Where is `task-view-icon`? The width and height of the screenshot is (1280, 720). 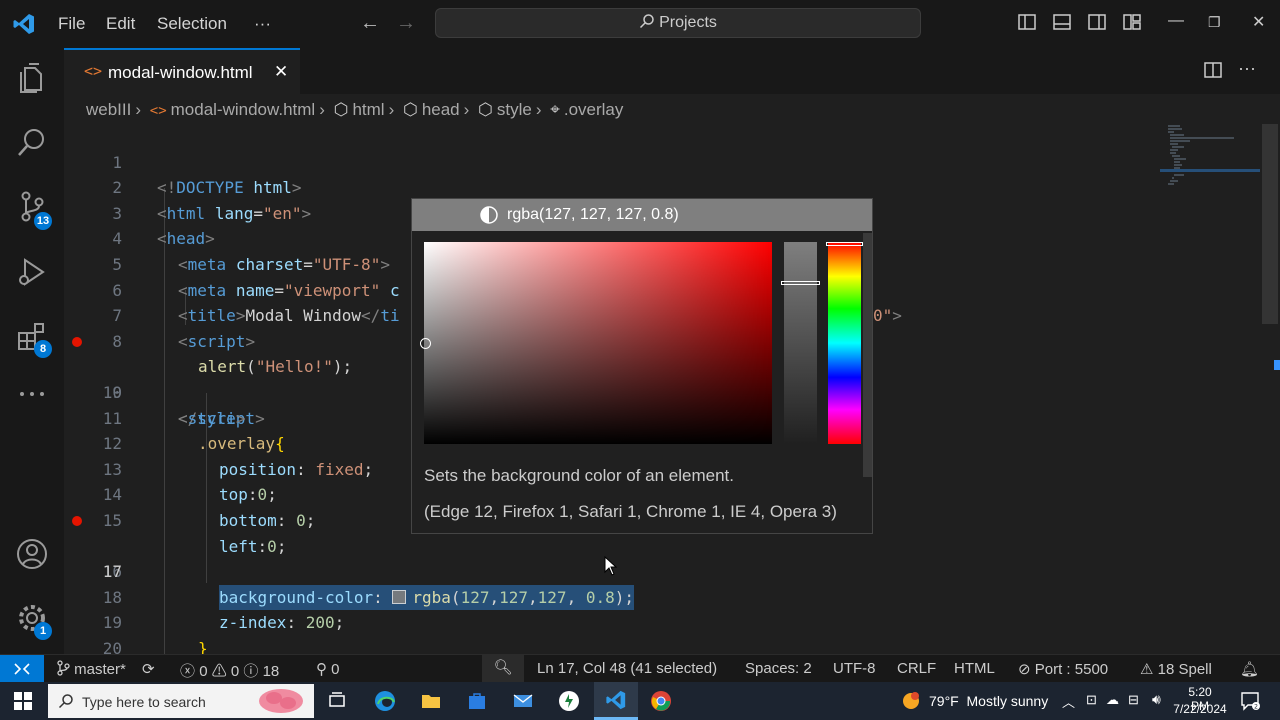 task-view-icon is located at coordinates (337, 701).